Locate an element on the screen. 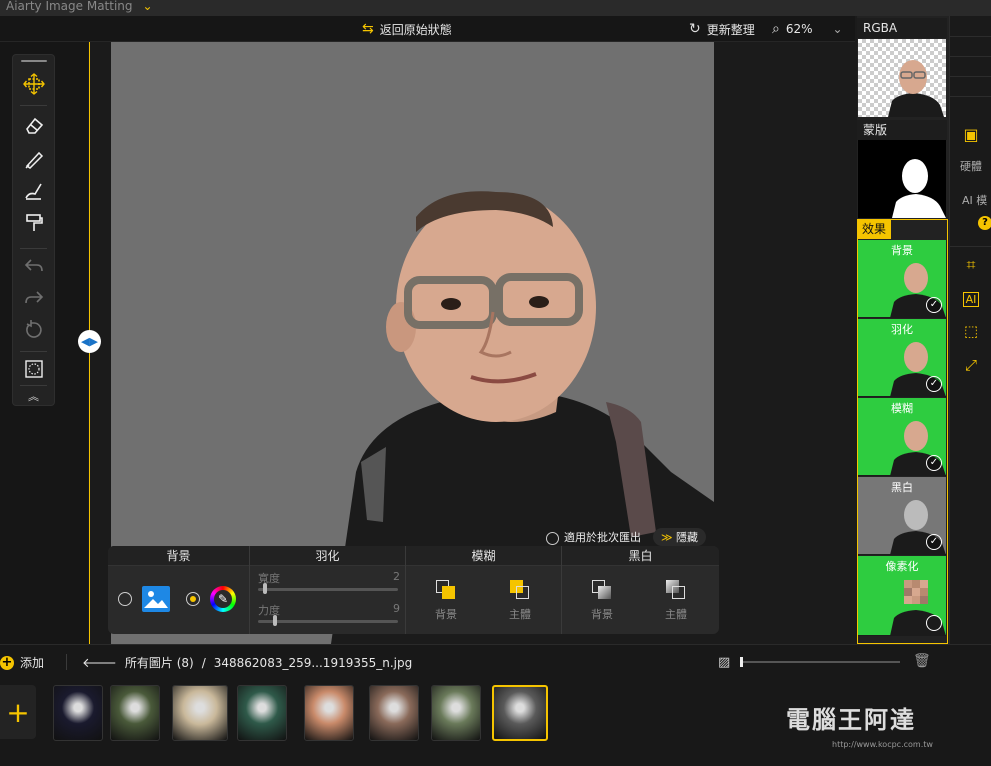 This screenshot has width=991, height=766. reset-icon is located at coordinates (33, 329).